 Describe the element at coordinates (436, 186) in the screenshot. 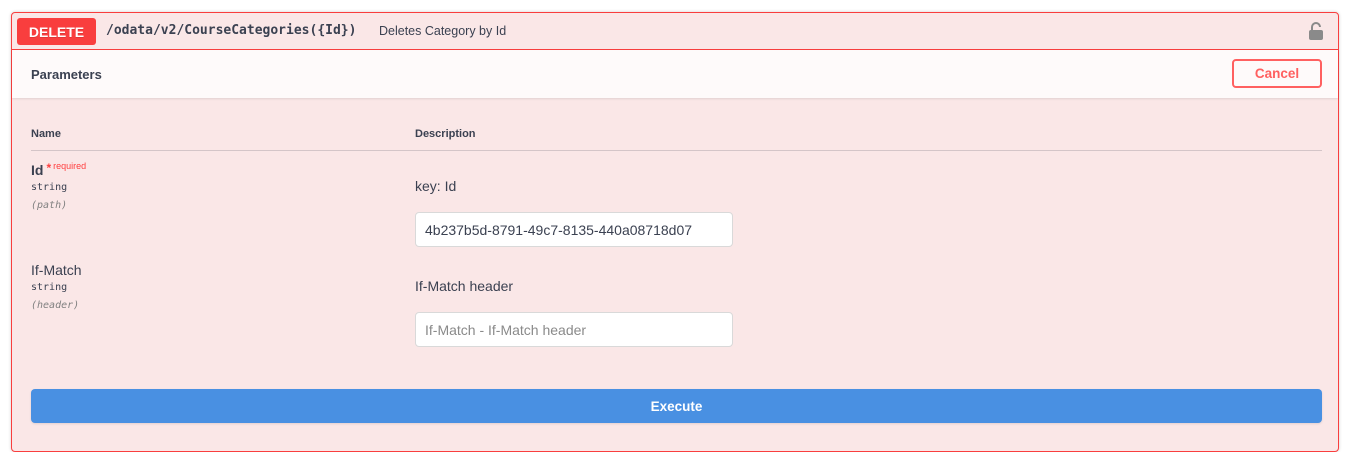

I see `param-description: key: Id` at that location.